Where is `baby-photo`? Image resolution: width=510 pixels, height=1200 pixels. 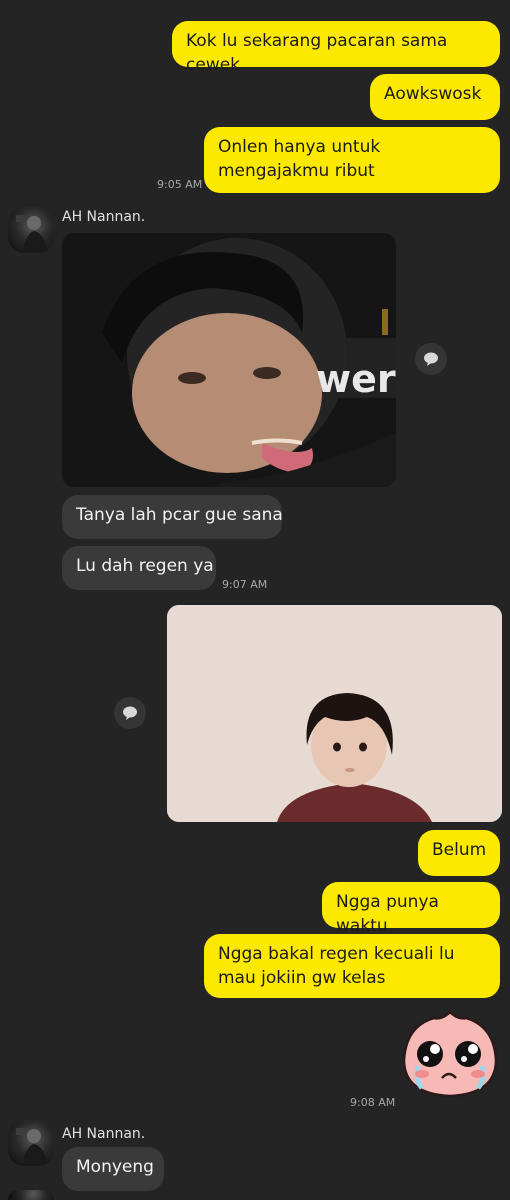
baby-photo is located at coordinates (334, 713).